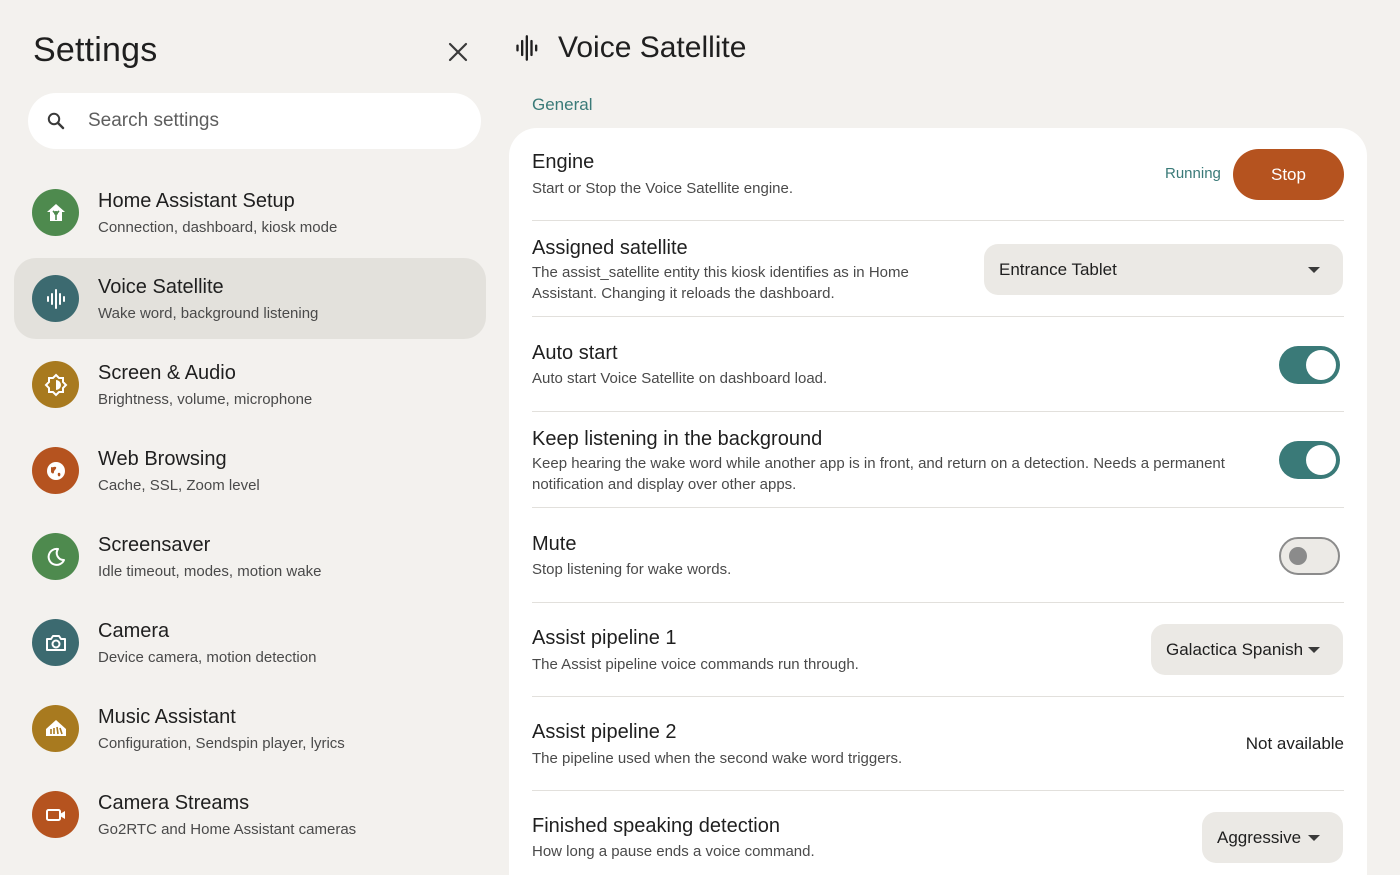 This screenshot has width=1400, height=875. Describe the element at coordinates (1235, 649) in the screenshot. I see `select-value: Galactica Spanish` at that location.